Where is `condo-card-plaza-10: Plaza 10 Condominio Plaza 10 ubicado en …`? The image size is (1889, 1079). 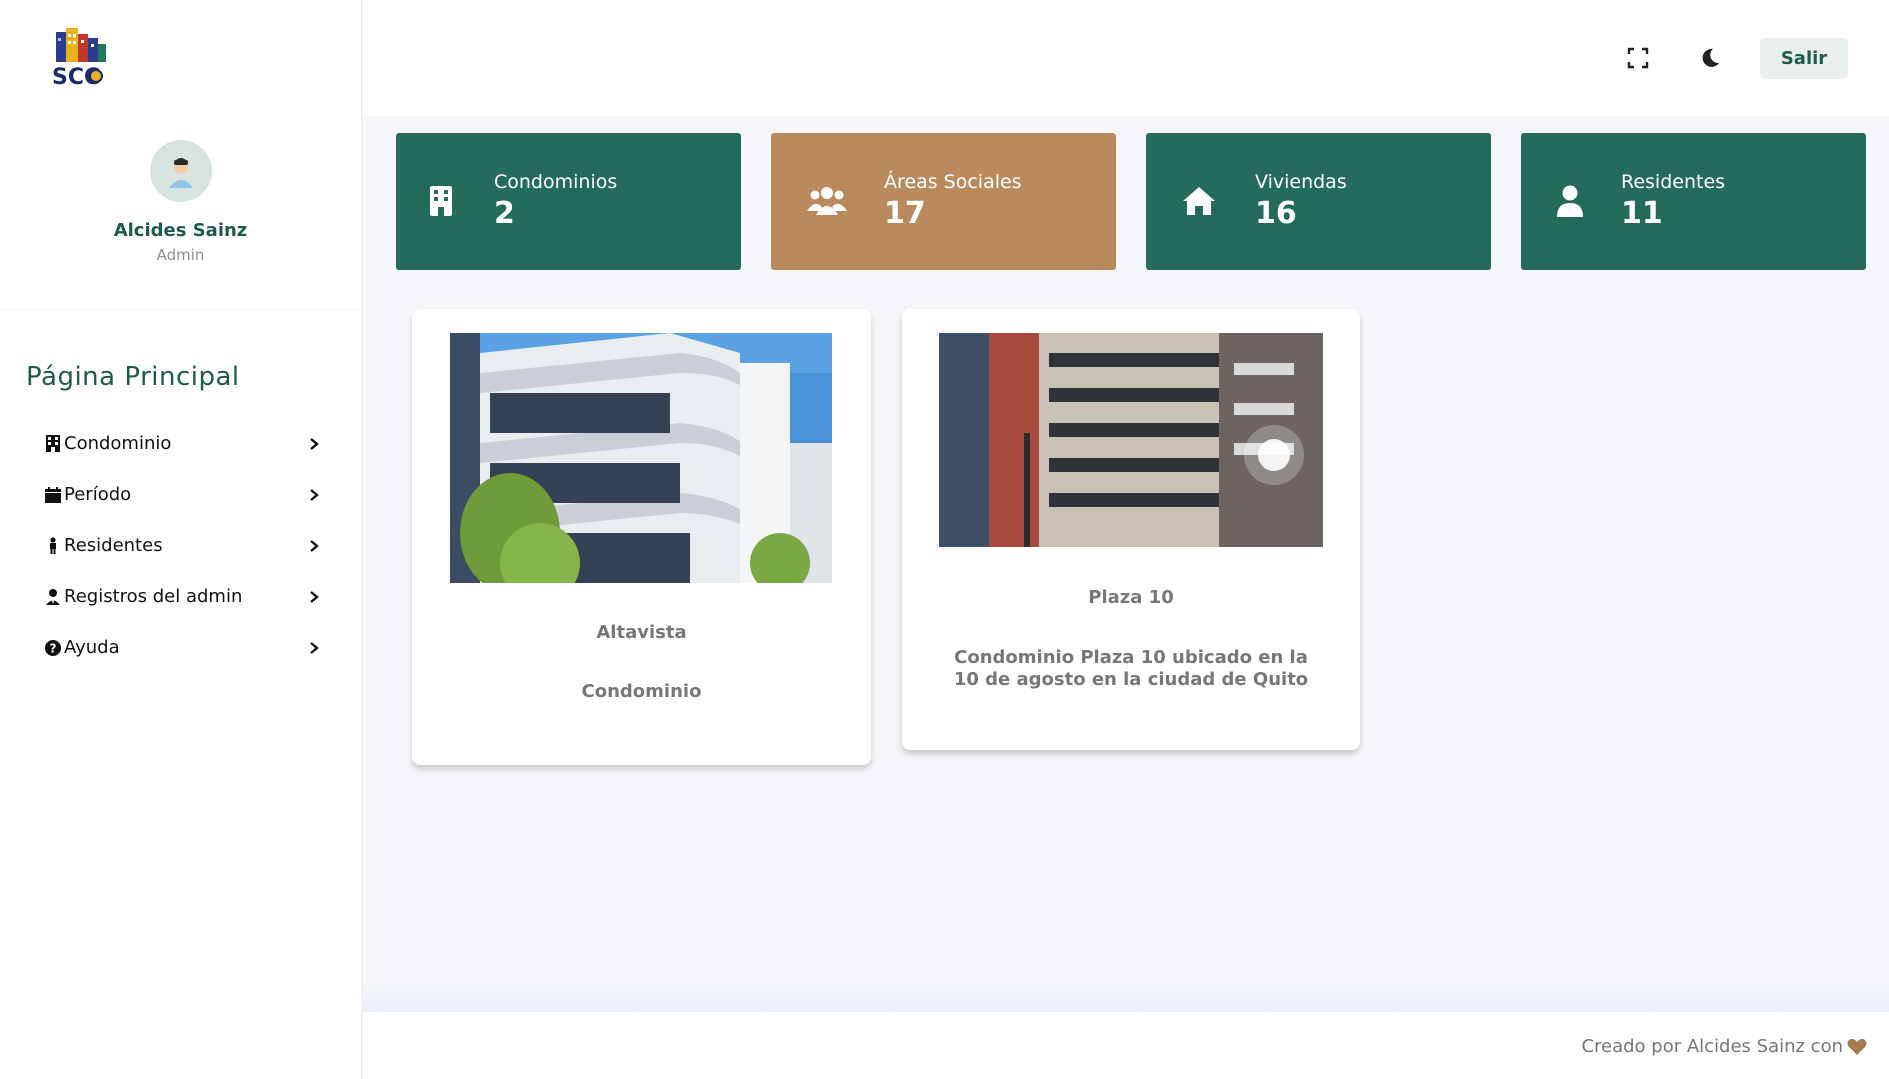
condo-card-plaza-10: Plaza 10 Condominio Plaza 10 ubicado en … is located at coordinates (1131, 529).